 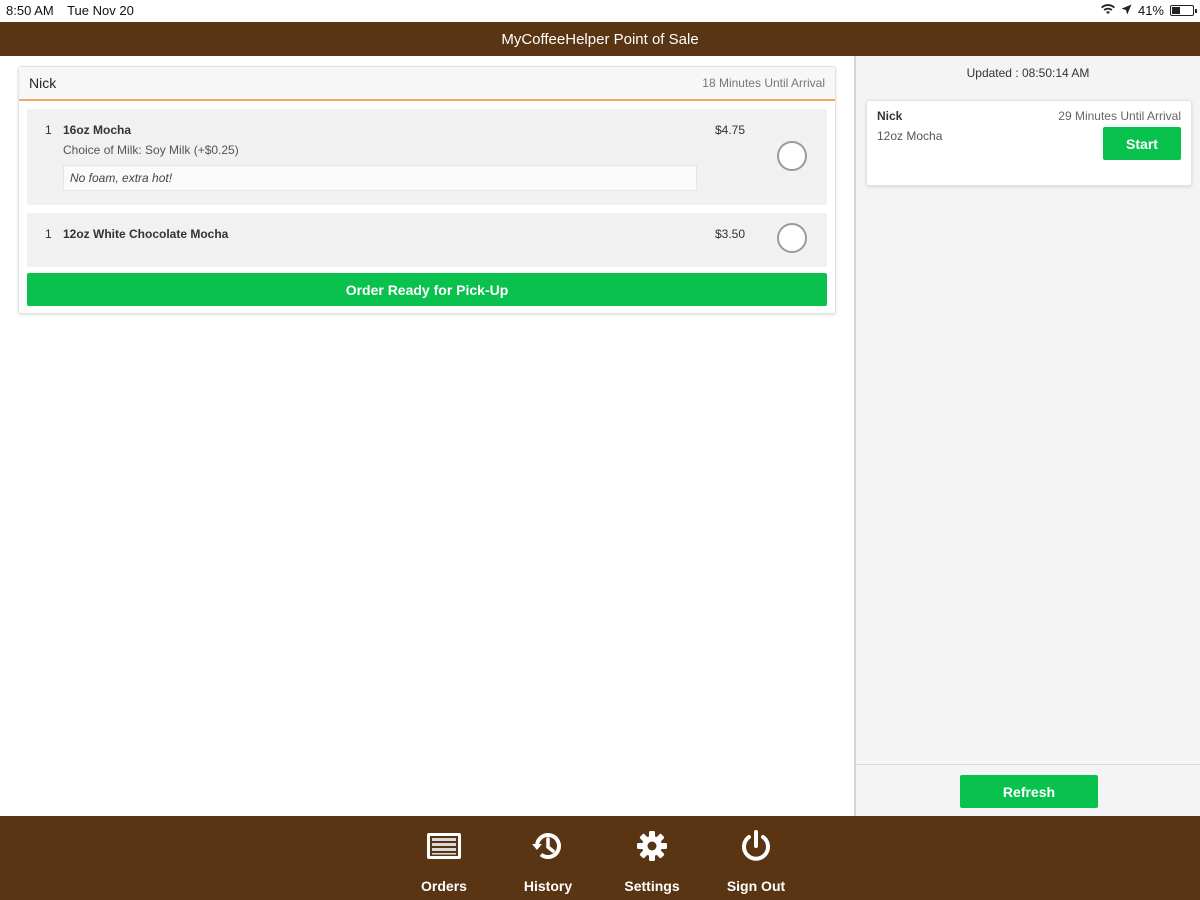 I want to click on item-option: Choice of Milk: Soy Milk (+$0.25), so click(x=151, y=150).